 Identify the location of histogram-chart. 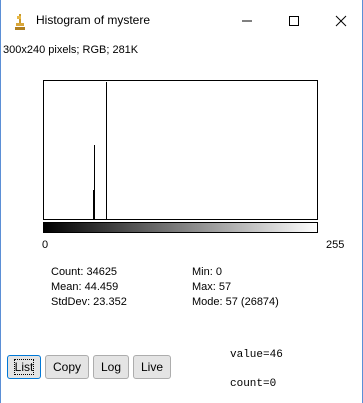
(76, 151).